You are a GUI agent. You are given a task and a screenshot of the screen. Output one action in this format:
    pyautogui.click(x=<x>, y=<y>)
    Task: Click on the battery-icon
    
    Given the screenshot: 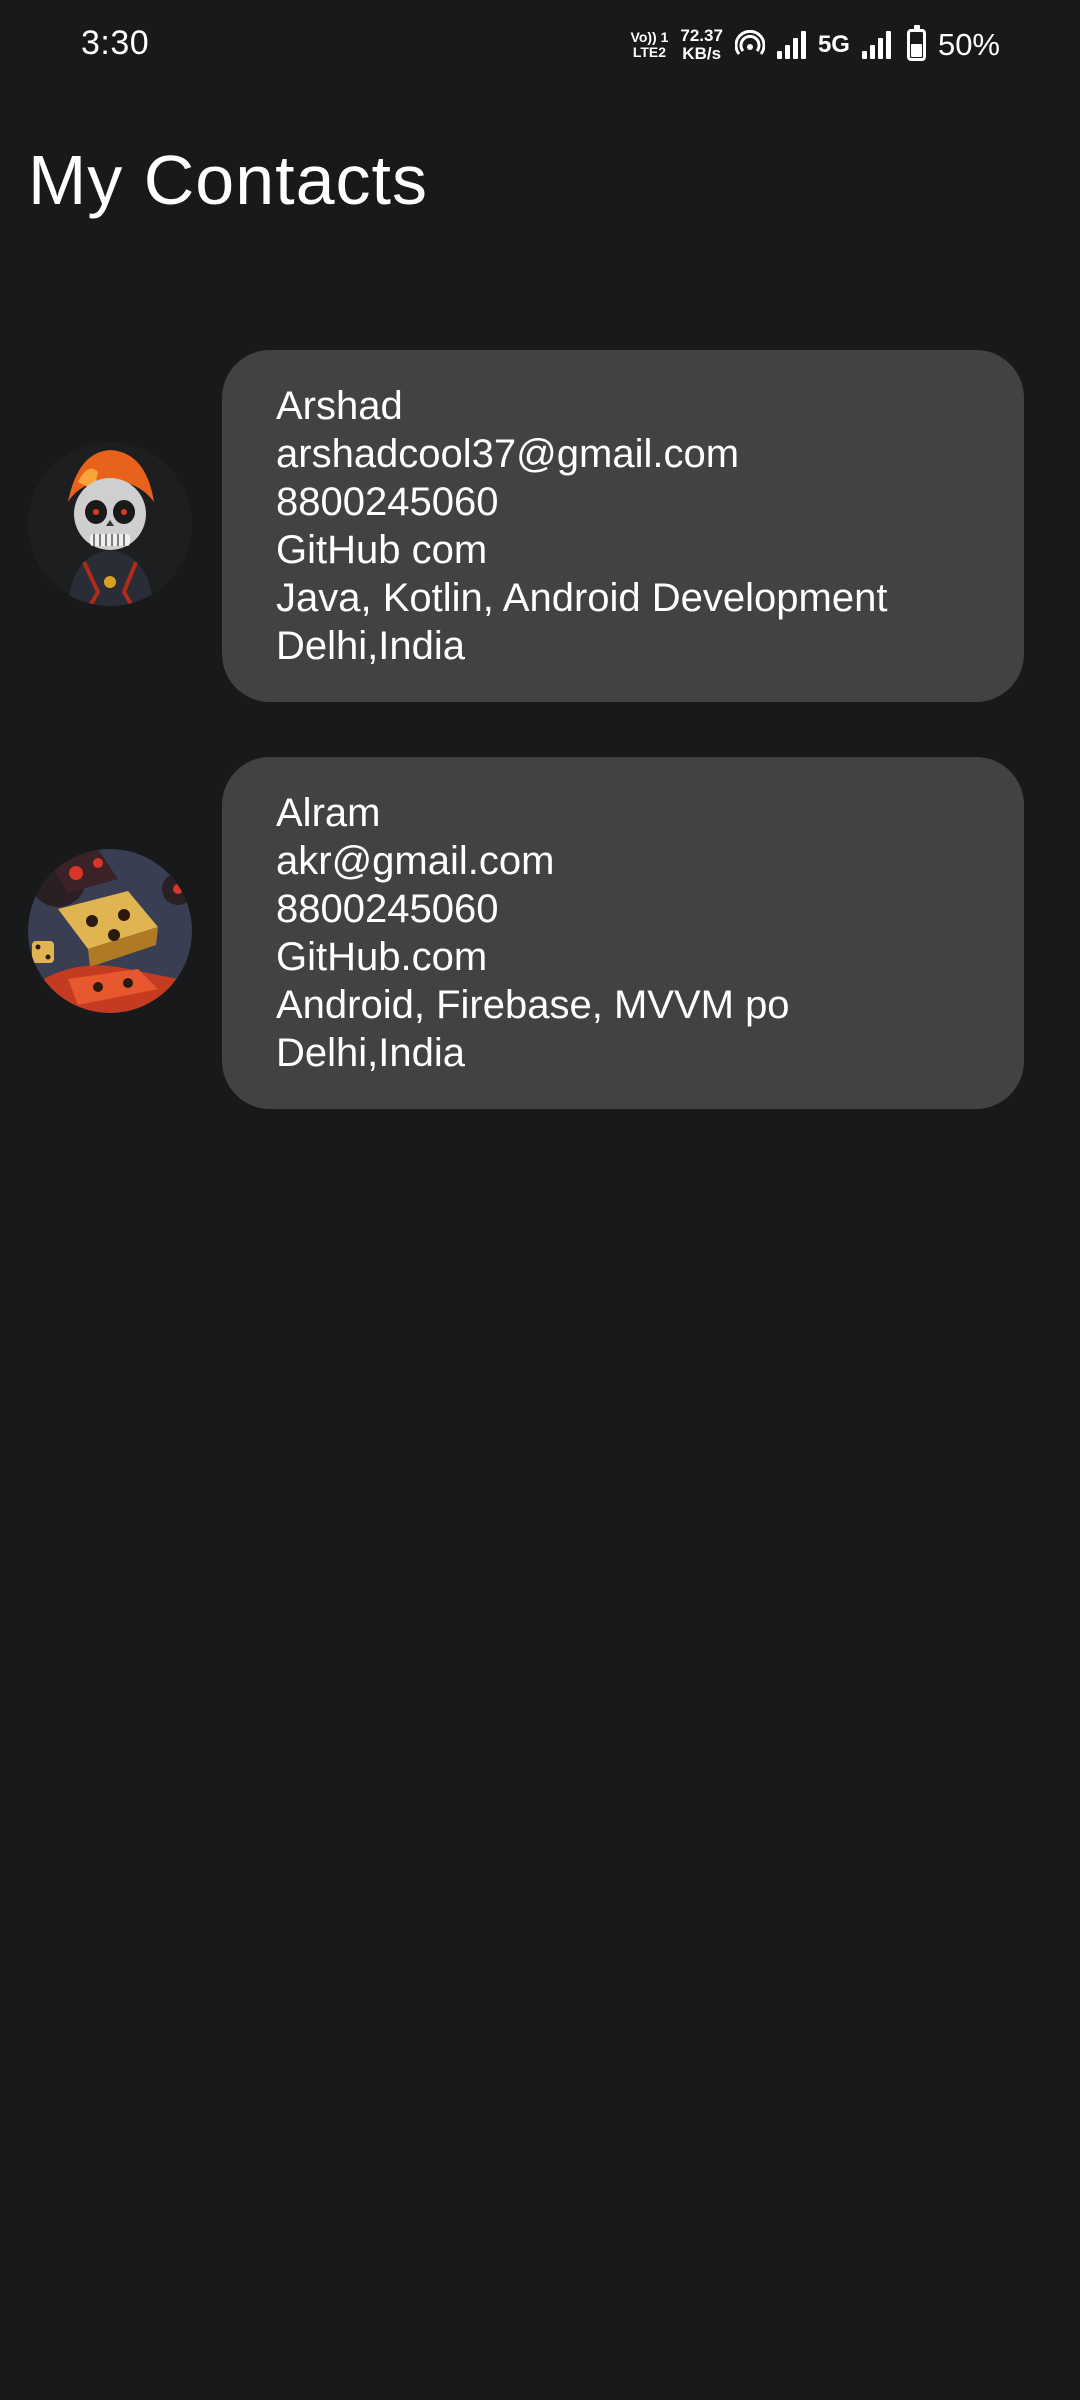 What is the action you would take?
    pyautogui.click(x=916, y=43)
    